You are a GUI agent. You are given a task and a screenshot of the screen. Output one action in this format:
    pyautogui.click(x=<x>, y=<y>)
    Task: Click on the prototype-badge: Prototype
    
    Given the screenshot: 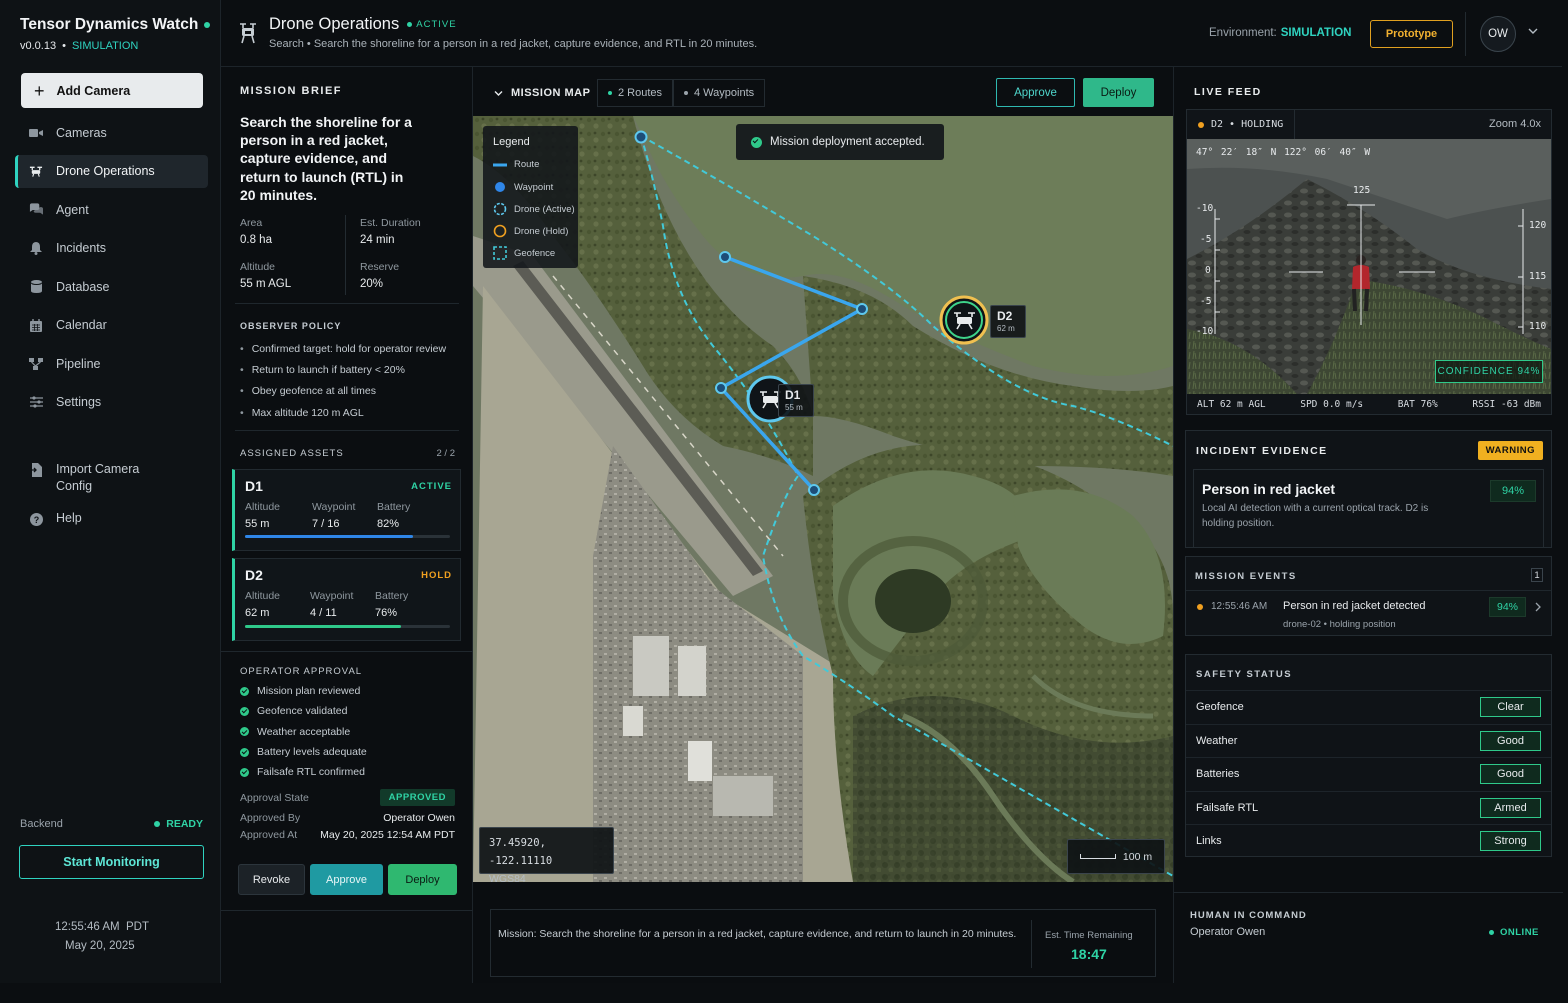 What is the action you would take?
    pyautogui.click(x=1411, y=34)
    